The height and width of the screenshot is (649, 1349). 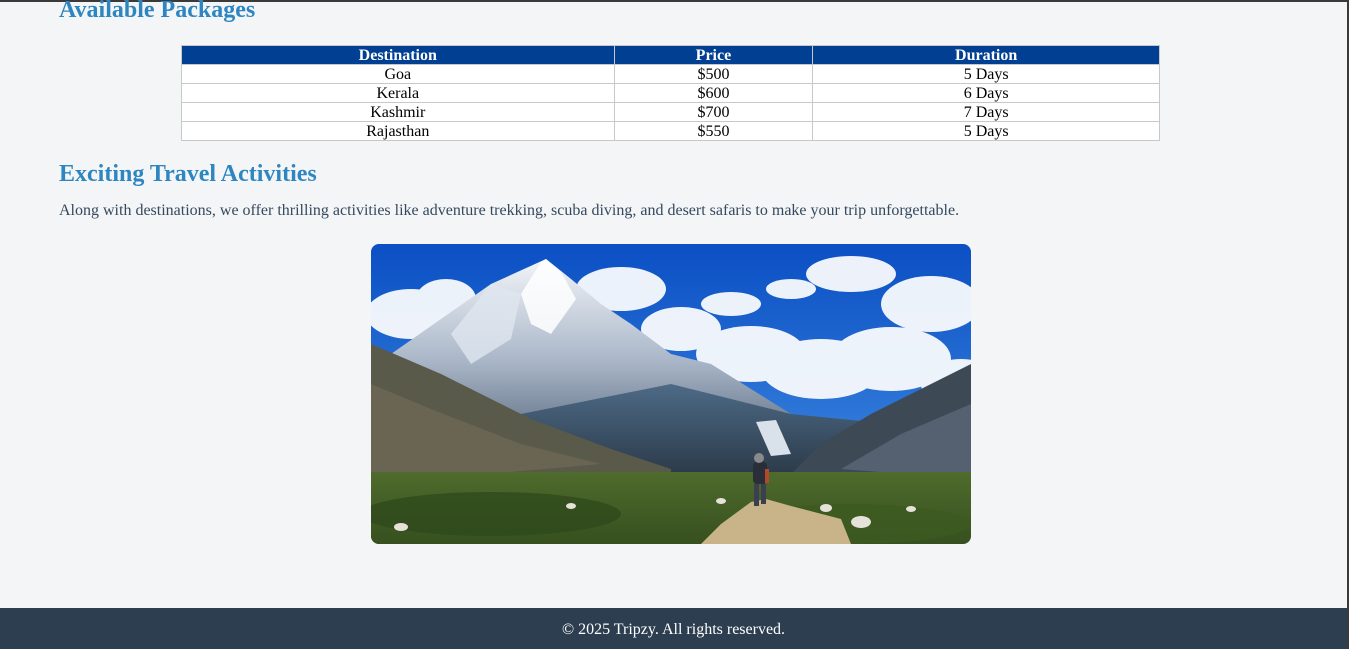 What do you see at coordinates (398, 131) in the screenshot?
I see `destination-cell: Rajasthan` at bounding box center [398, 131].